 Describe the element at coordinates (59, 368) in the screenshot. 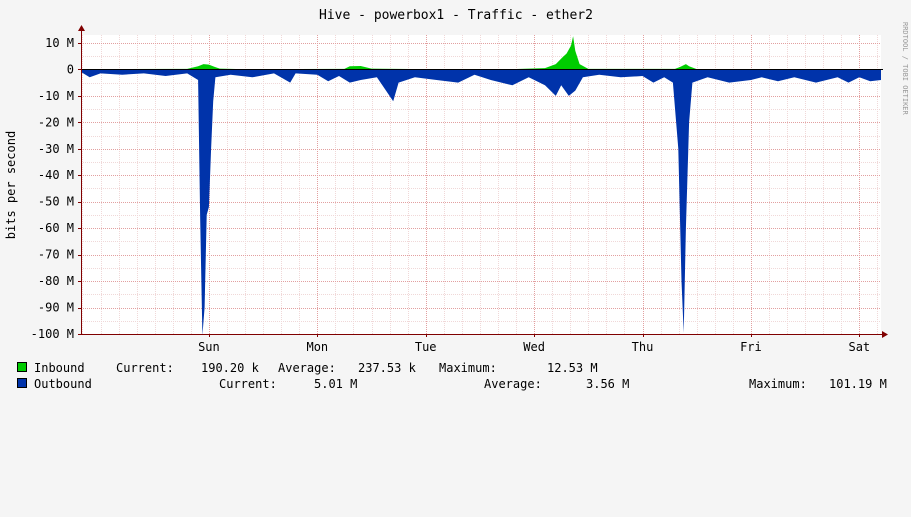

I see `legend-inbound-name: Inbound` at that location.